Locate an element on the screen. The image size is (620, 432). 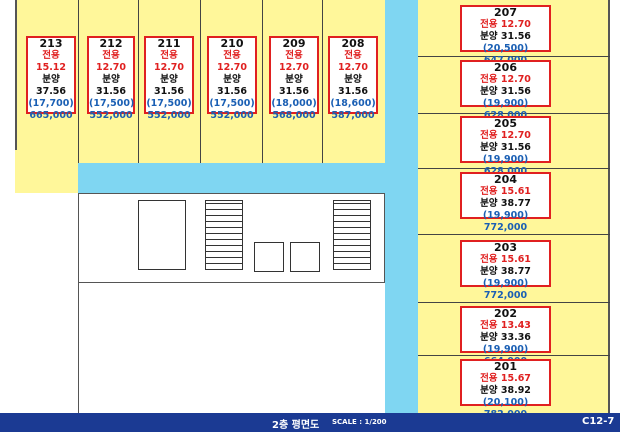
unit-number: 212 is located at coordinates (111, 43).